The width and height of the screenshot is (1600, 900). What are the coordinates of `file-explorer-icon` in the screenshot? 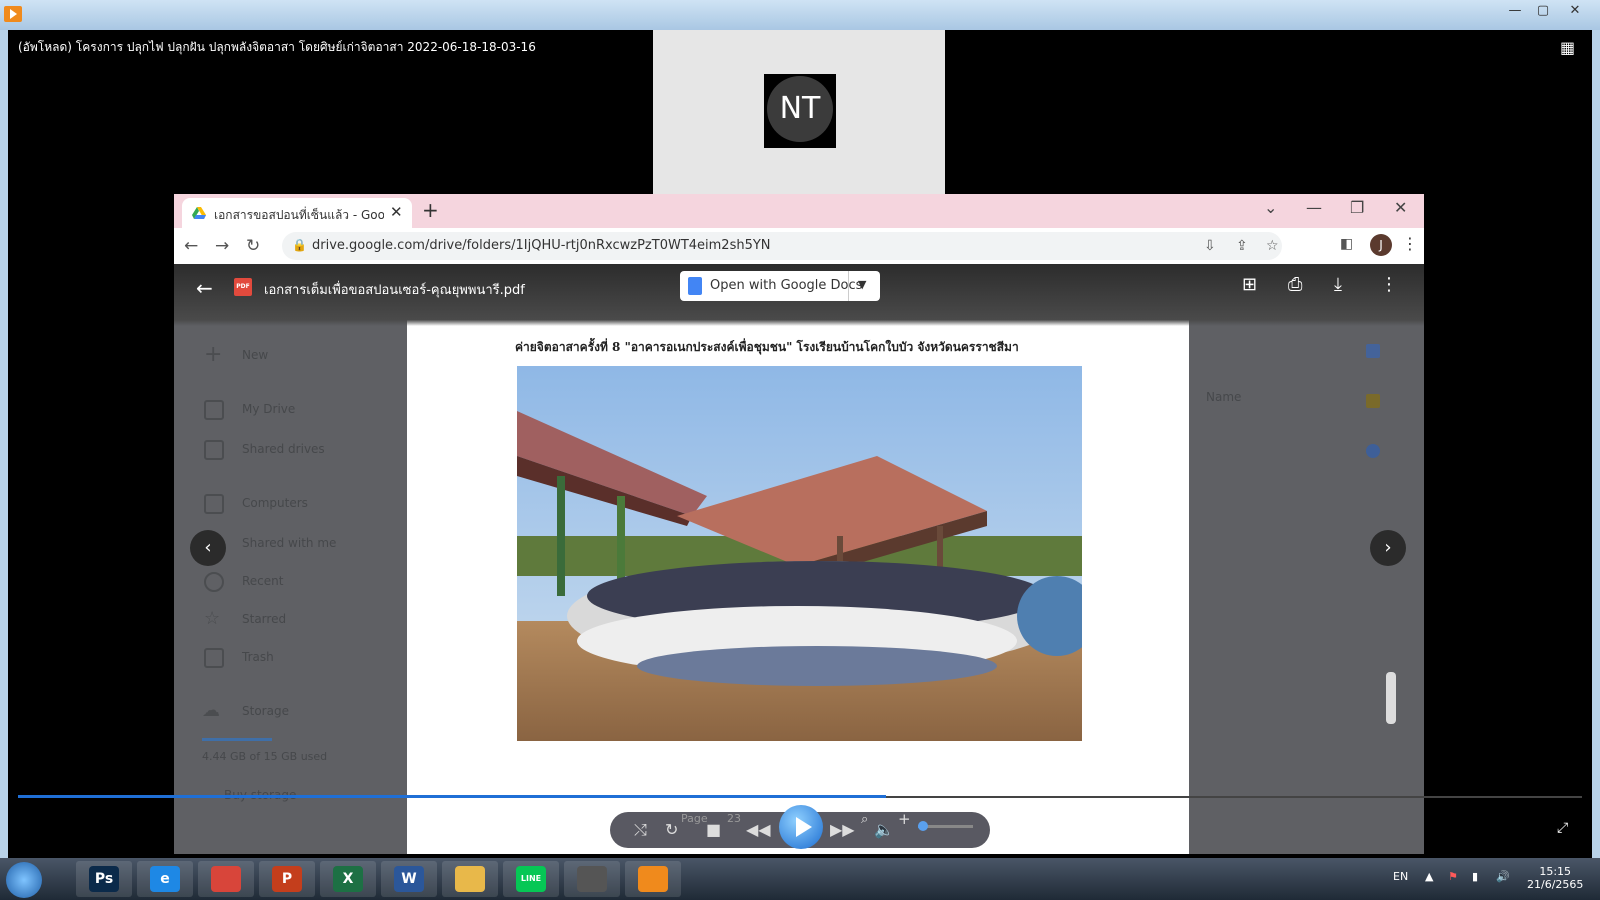 It's located at (470, 879).